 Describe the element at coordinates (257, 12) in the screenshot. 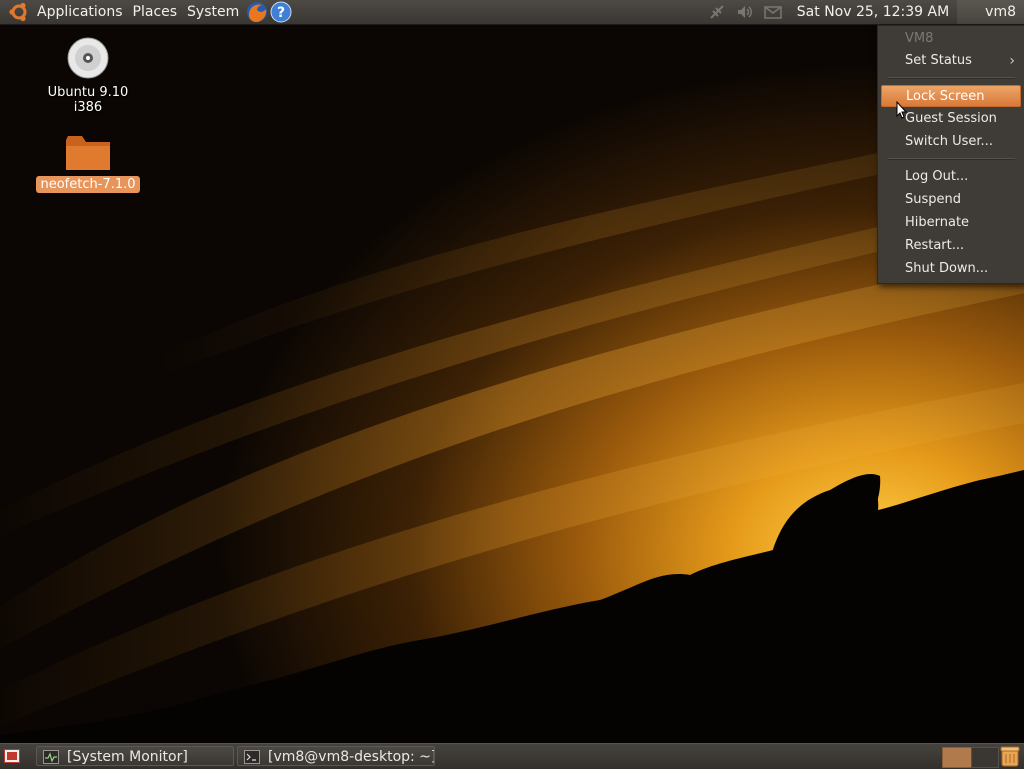

I see `firefox-icon` at that location.